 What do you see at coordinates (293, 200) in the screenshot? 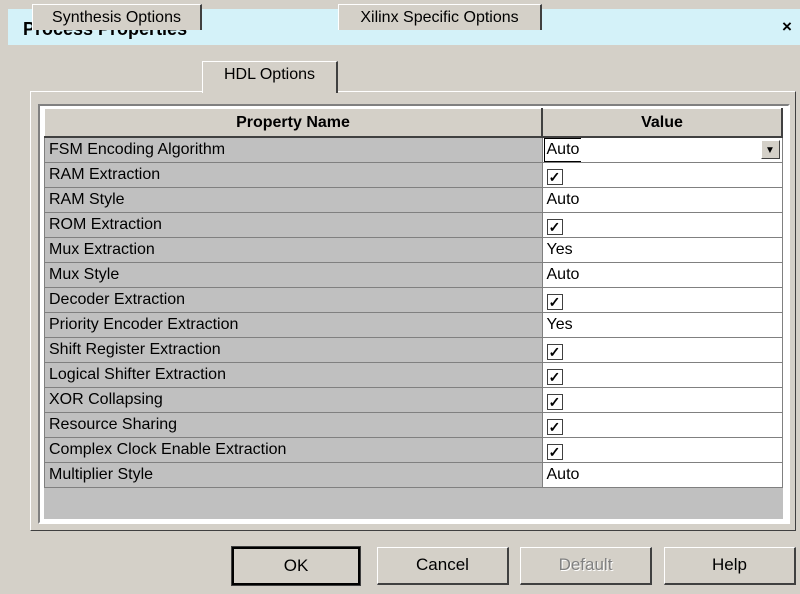
I see `property-name-cell: RAM Style` at bounding box center [293, 200].